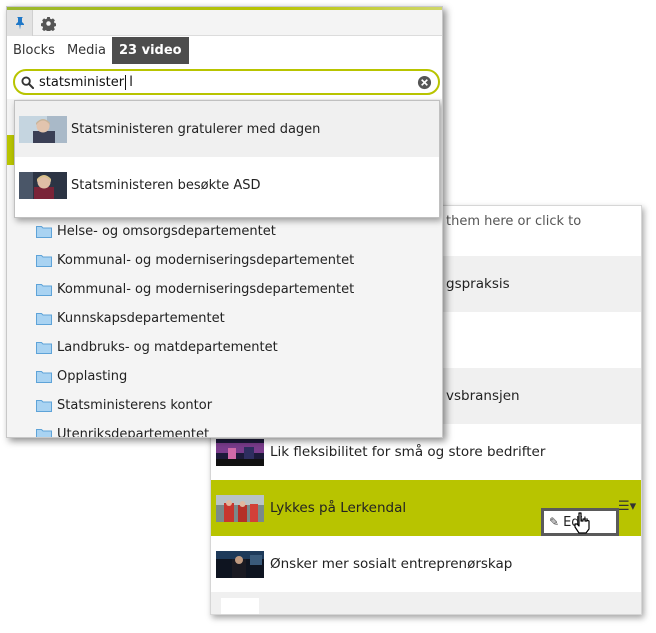  Describe the element at coordinates (196, 129) in the screenshot. I see `search-result-label: Statsministeren gratulerer med dagen` at that location.